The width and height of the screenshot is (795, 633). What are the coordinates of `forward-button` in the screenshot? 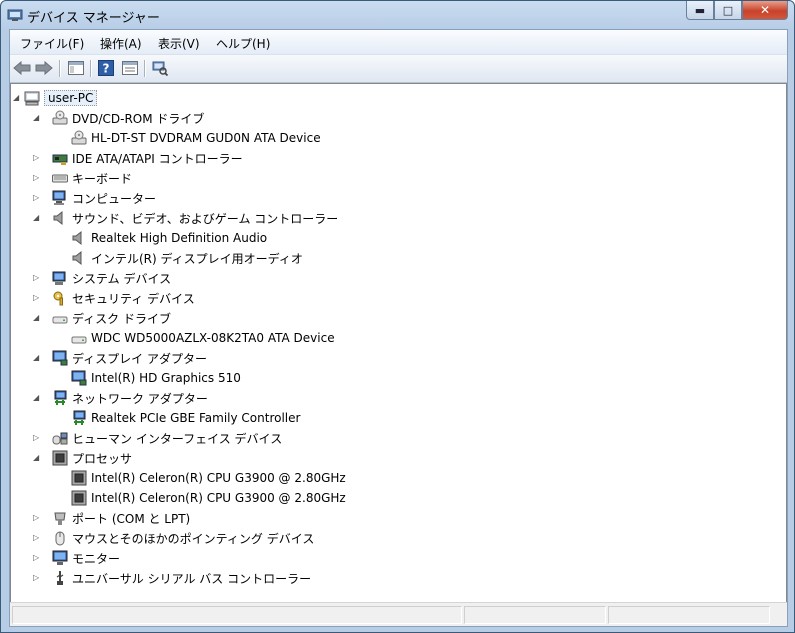 It's located at (44, 68).